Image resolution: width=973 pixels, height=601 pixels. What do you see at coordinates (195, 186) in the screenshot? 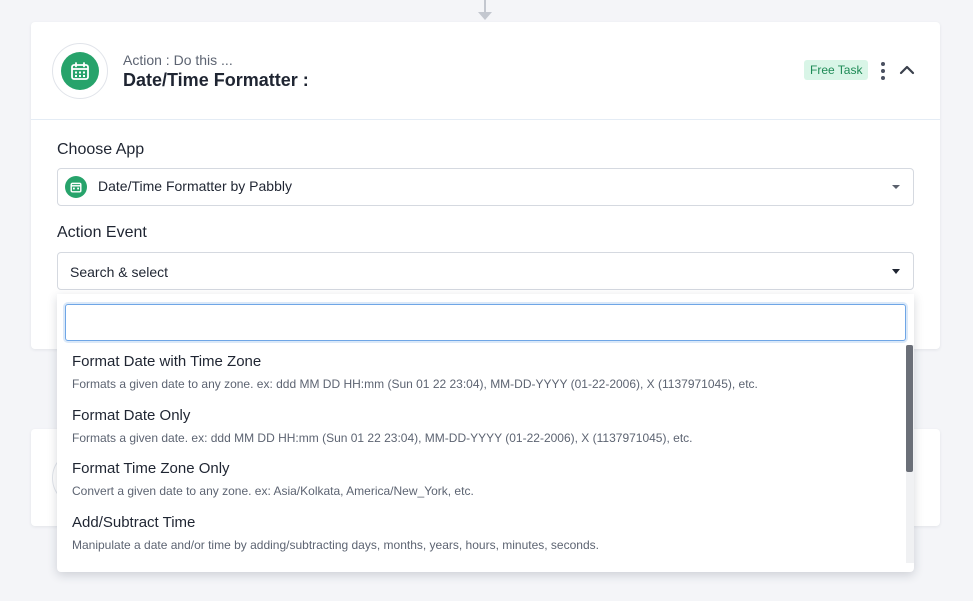
I see `choose-app-value: Date/Time Formatter by Pabbly` at bounding box center [195, 186].